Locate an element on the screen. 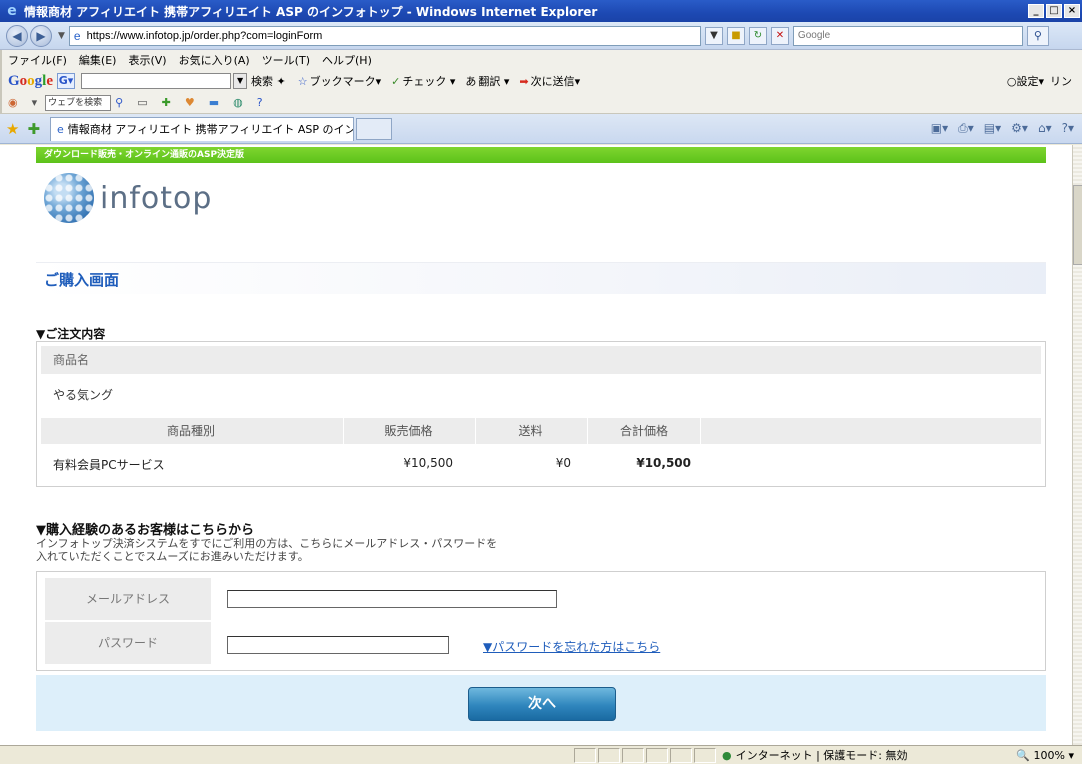 The width and height of the screenshot is (1082, 764). cell-shipping: ¥0 is located at coordinates (563, 463).